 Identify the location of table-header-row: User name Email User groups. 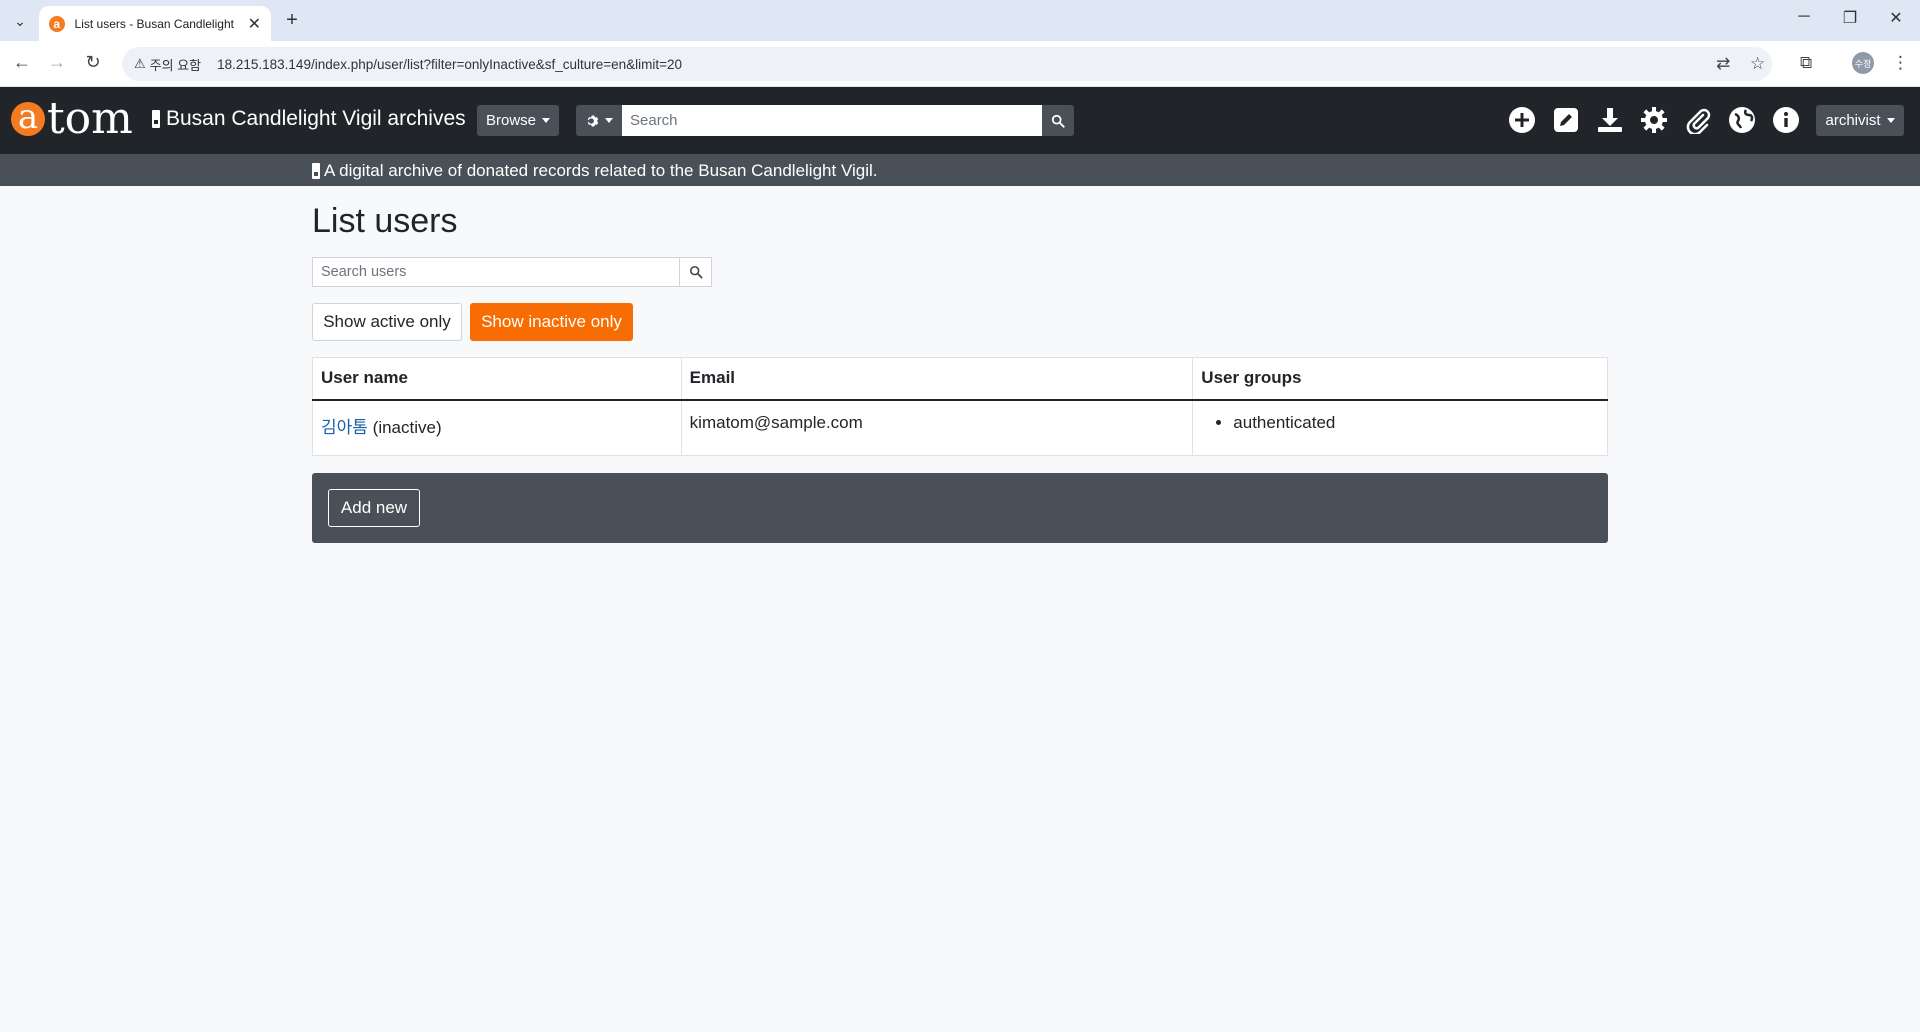
(960, 379).